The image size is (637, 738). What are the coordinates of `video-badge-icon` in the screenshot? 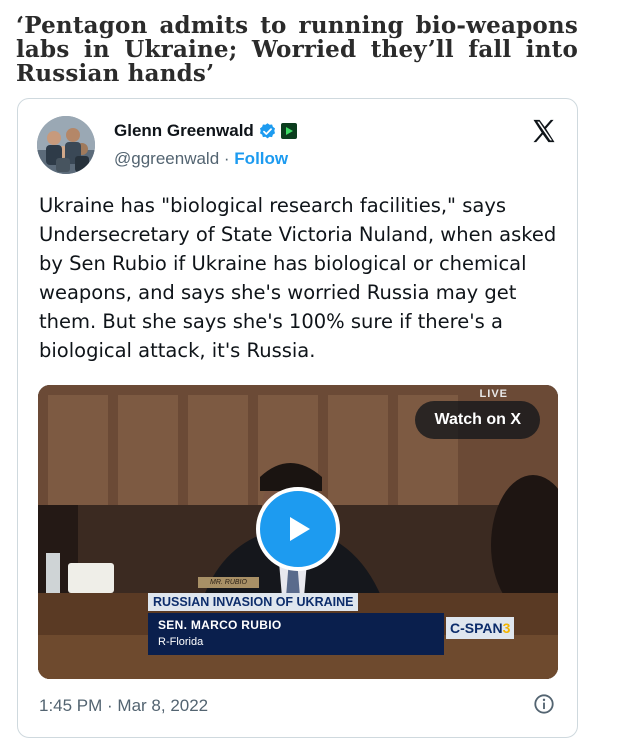 It's located at (288, 131).